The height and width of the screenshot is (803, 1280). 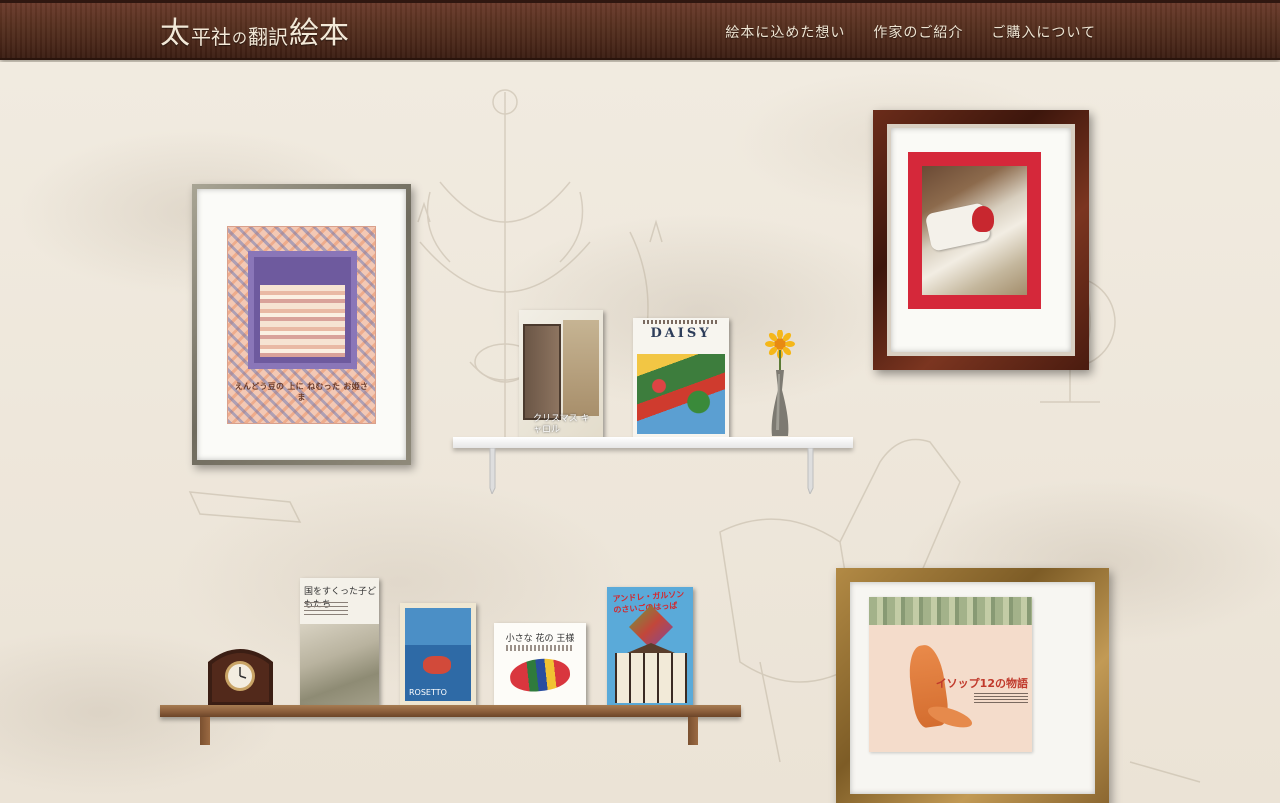 What do you see at coordinates (339, 642) in the screenshot?
I see `book-children-saved-country: 国をすくった子どもたち` at bounding box center [339, 642].